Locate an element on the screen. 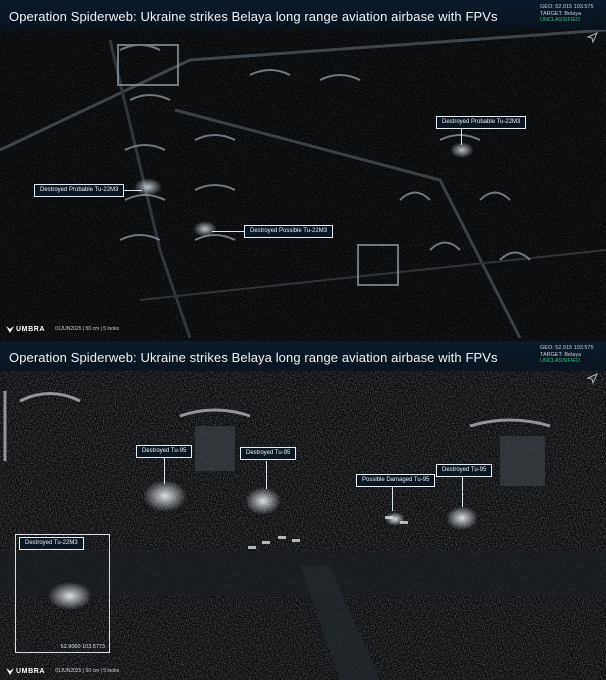  annotation-label: Possible Damaged Tu-95 is located at coordinates (396, 480).